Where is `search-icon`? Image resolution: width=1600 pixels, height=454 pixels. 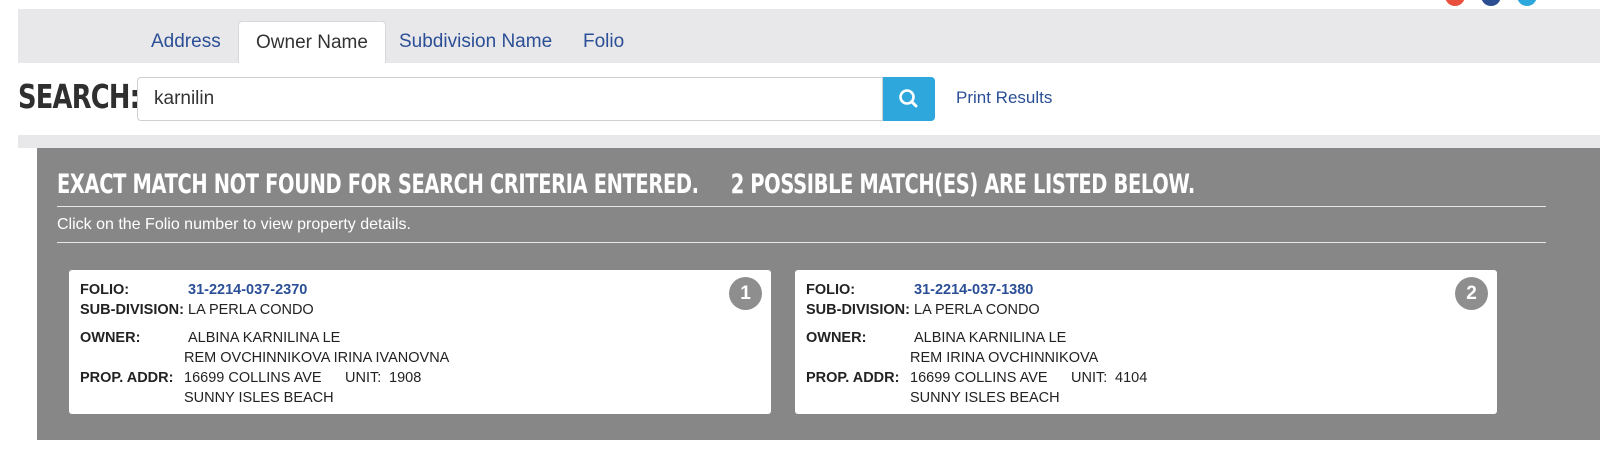 search-icon is located at coordinates (908, 98).